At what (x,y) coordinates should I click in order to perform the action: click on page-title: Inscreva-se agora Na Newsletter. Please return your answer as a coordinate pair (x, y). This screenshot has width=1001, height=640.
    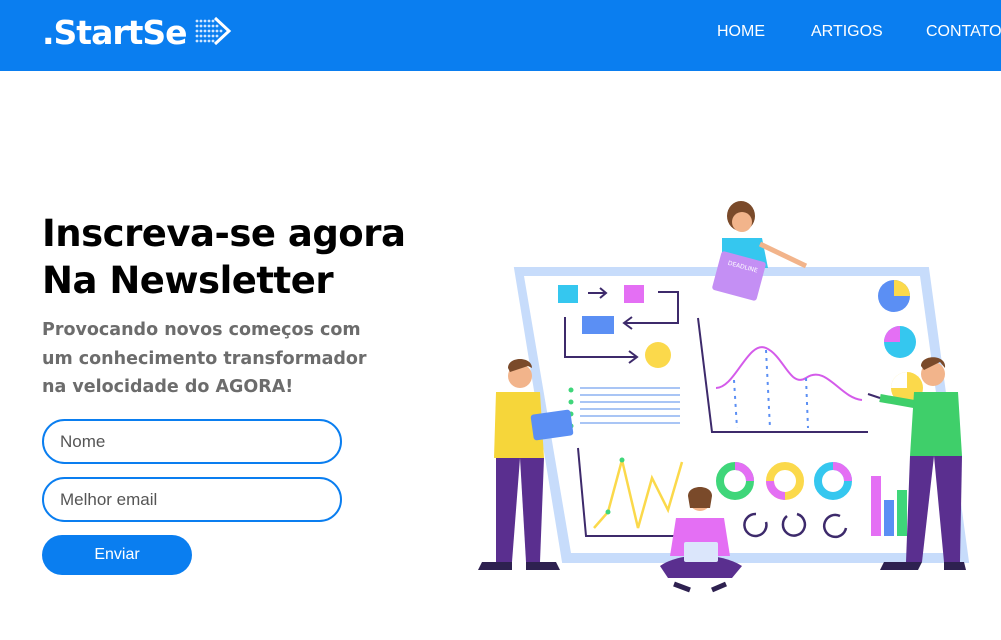
    Looking at the image, I should click on (252, 257).